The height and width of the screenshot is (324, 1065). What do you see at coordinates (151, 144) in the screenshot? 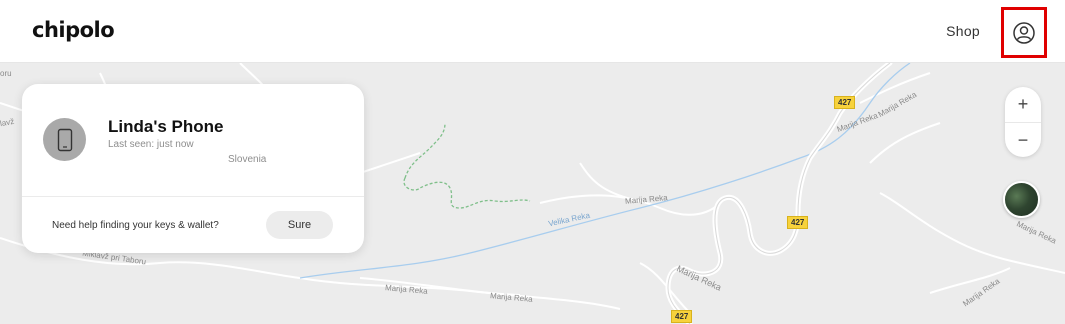
I see `last-seen-text: Last seen: just now` at bounding box center [151, 144].